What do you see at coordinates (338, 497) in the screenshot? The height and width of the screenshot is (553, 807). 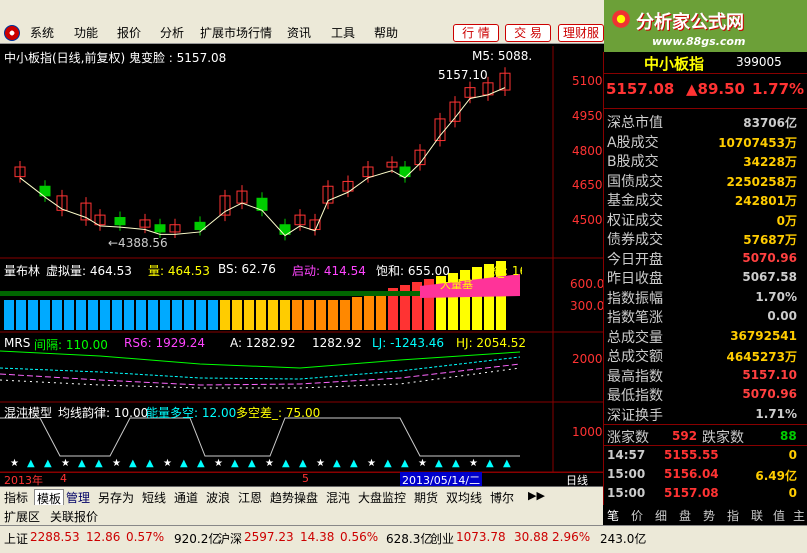 I see `tab-chaos: 混沌` at bounding box center [338, 497].